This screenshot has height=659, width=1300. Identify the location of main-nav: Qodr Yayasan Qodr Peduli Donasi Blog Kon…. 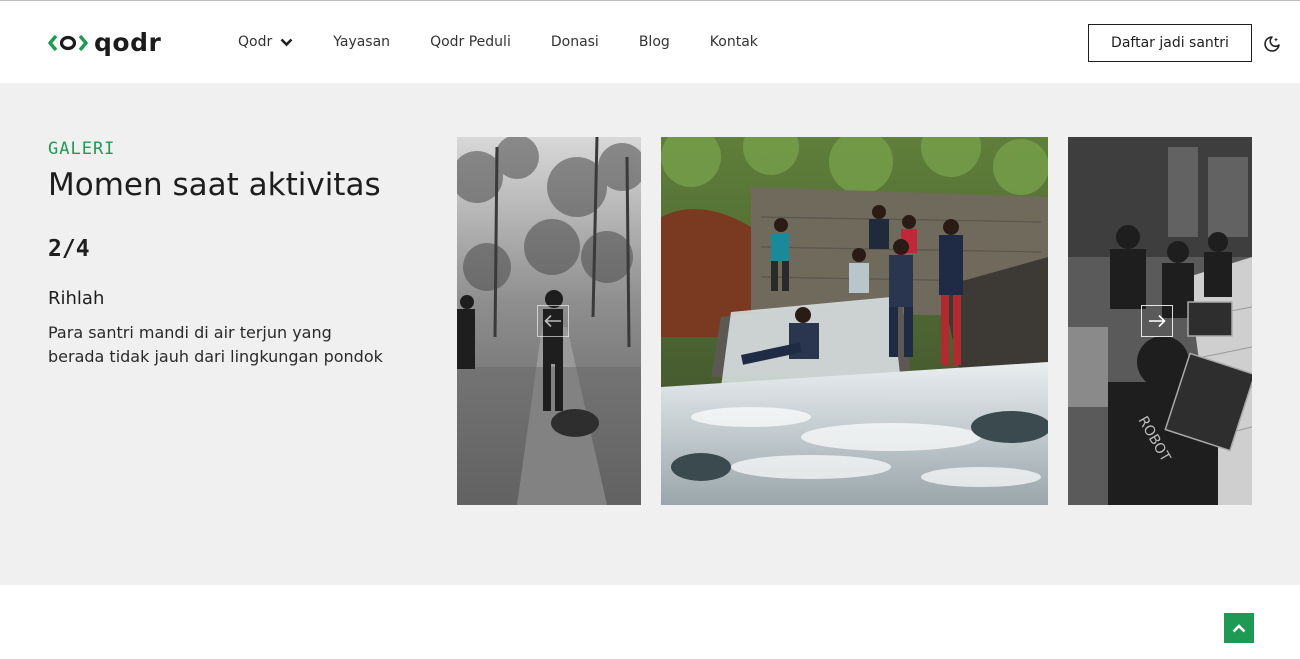
(498, 42).